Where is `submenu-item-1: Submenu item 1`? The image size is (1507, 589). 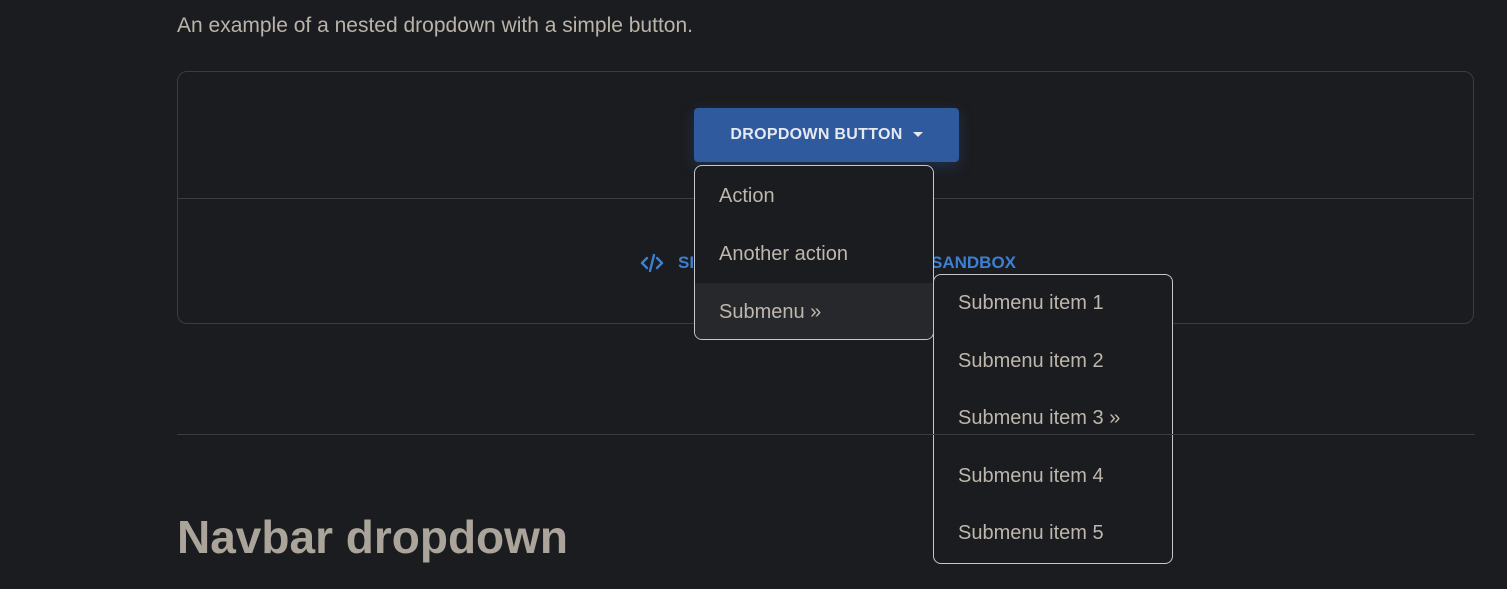
submenu-item-1: Submenu item 1 is located at coordinates (1053, 304).